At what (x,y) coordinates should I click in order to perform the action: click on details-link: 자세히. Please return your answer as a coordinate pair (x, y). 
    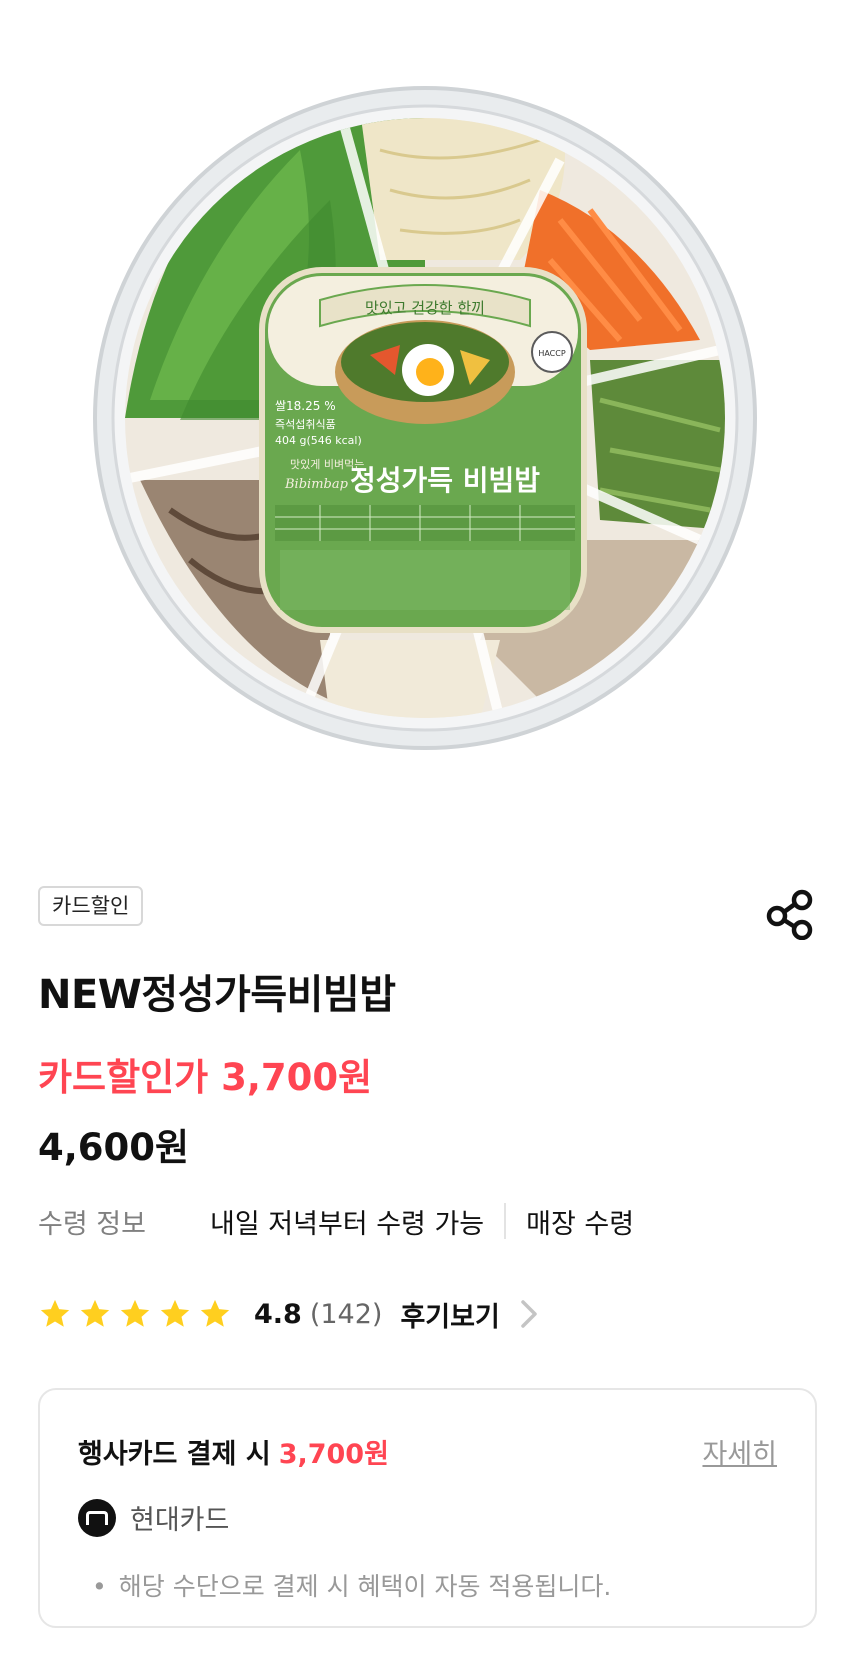
    Looking at the image, I should click on (739, 1451).